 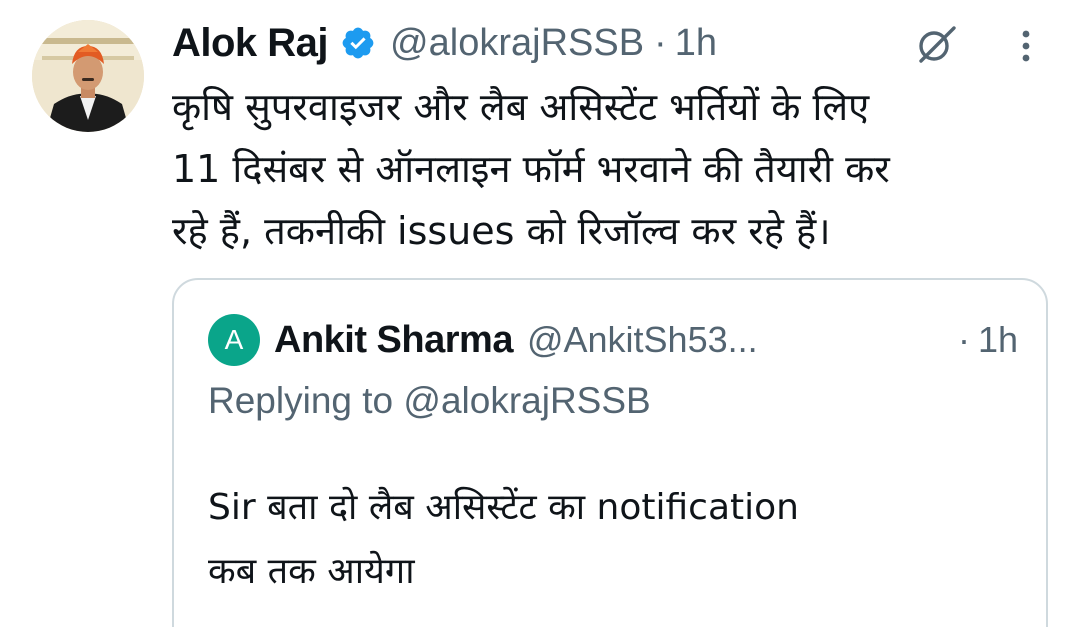 What do you see at coordinates (358, 43) in the screenshot?
I see `verified-badge-icon` at bounding box center [358, 43].